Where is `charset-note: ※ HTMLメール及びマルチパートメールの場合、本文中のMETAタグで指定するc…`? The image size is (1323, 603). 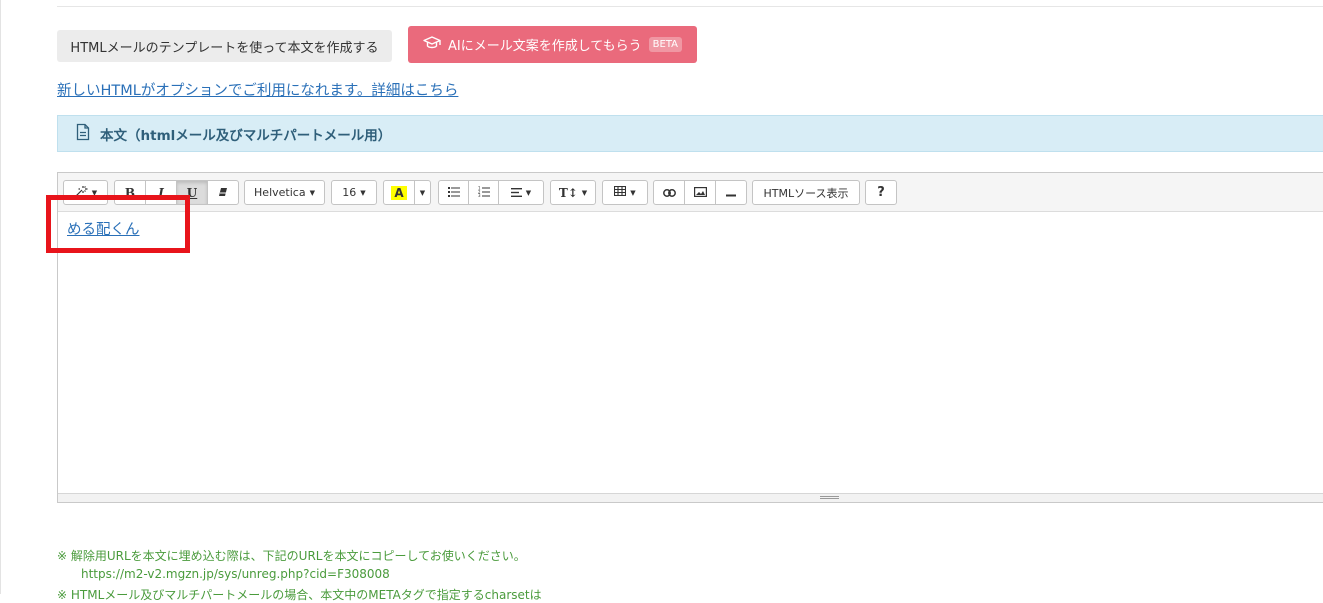
charset-note: ※ HTMLメール及びマルチパートメールの場合、本文中のMETAタグで指定するc… is located at coordinates (299, 595).